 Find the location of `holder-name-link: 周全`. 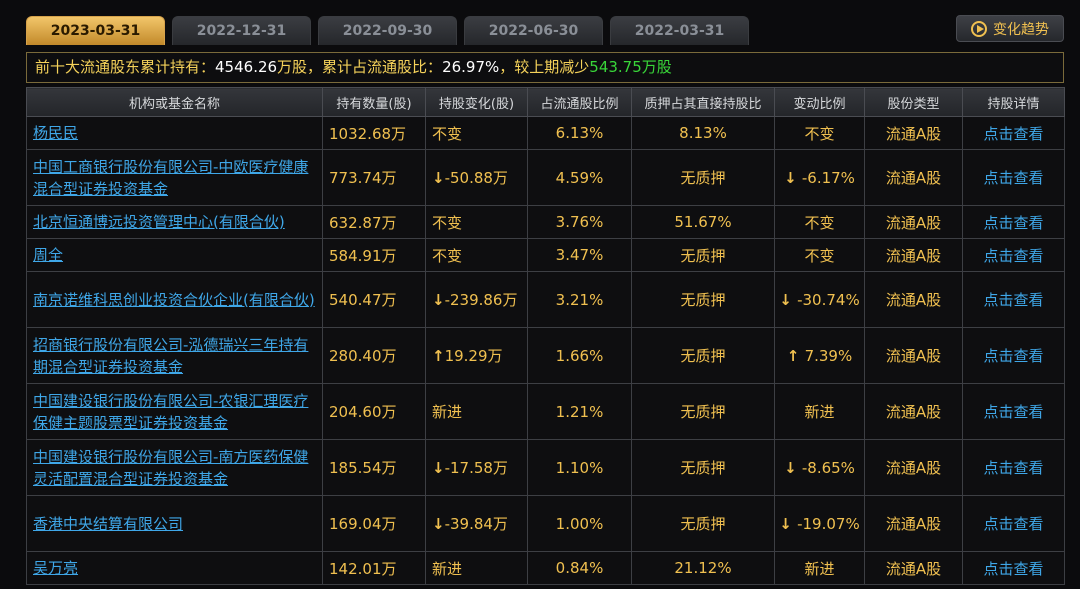

holder-name-link: 周全 is located at coordinates (174, 255).